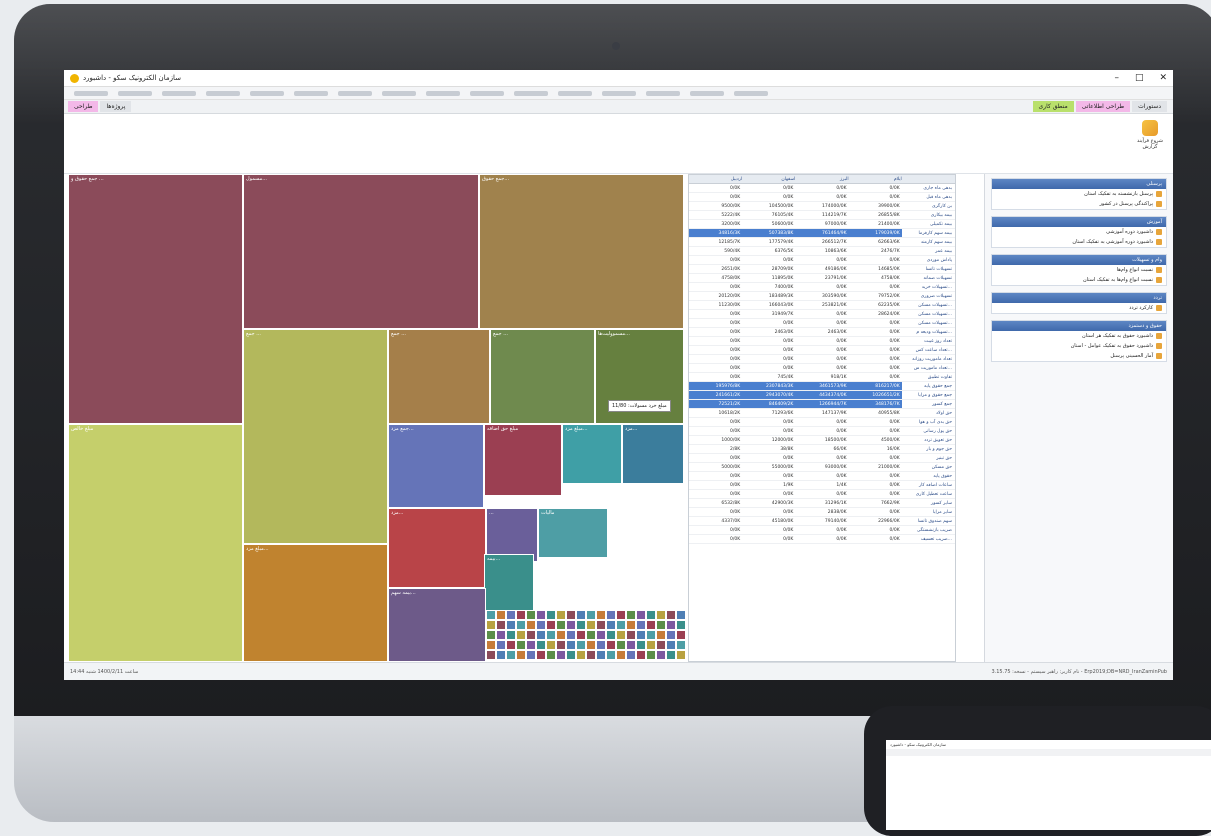 This screenshot has height=836, width=1211. Describe the element at coordinates (822, 449) in the screenshot. I see `grid-row: 2/8K 38/8K 66/0K 16/0K حق جوم و بار` at that location.